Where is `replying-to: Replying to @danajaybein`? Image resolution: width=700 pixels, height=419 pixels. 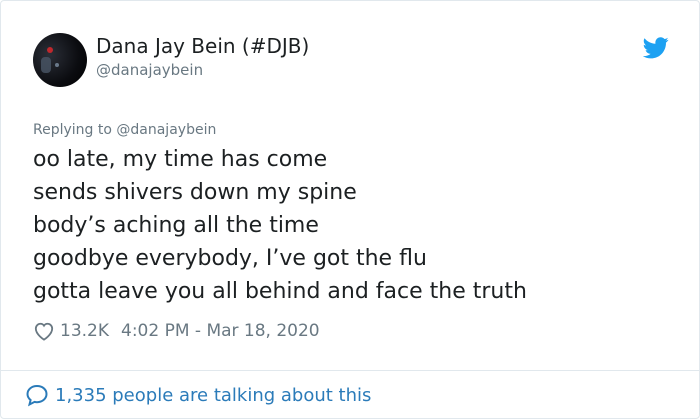 replying-to: Replying to @danajaybein is located at coordinates (124, 130).